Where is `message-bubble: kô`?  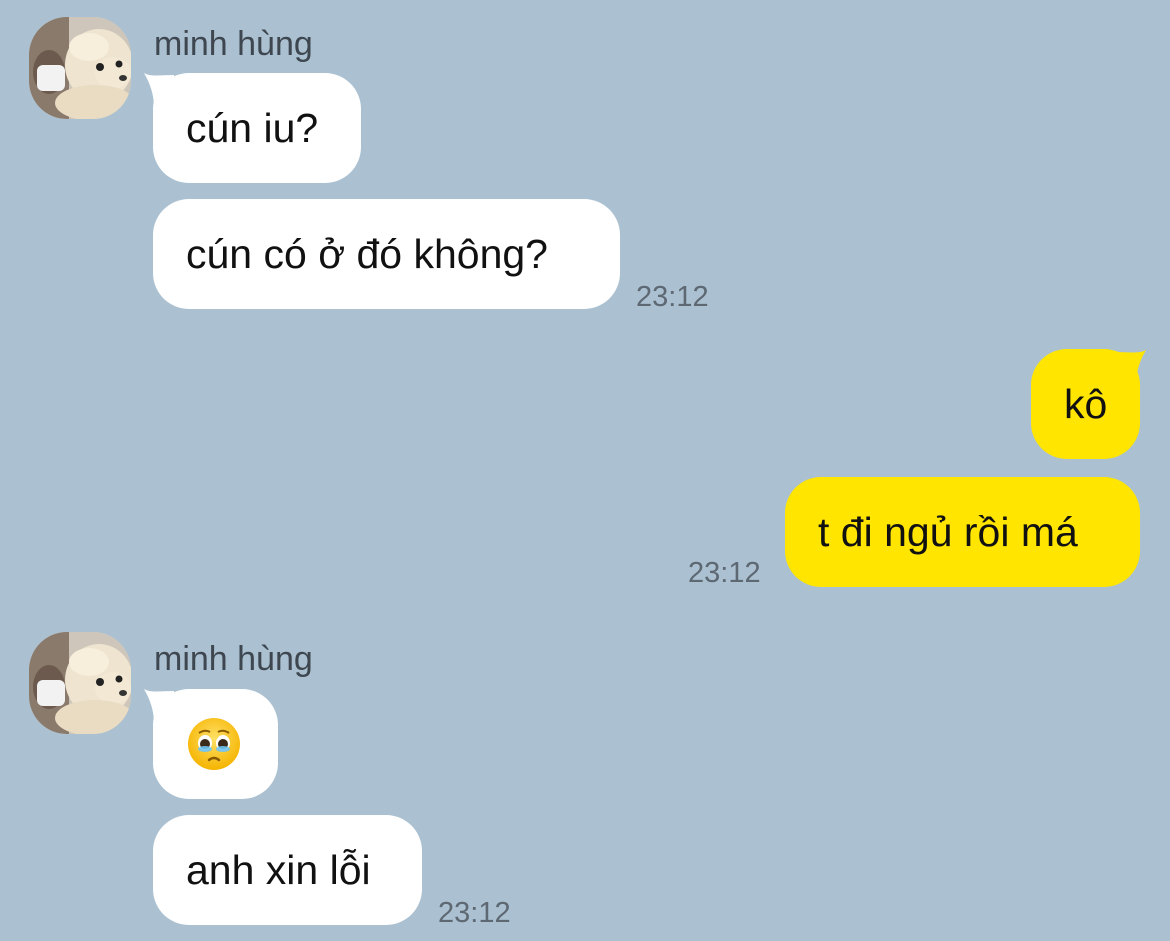
message-bubble: kô is located at coordinates (1085, 404).